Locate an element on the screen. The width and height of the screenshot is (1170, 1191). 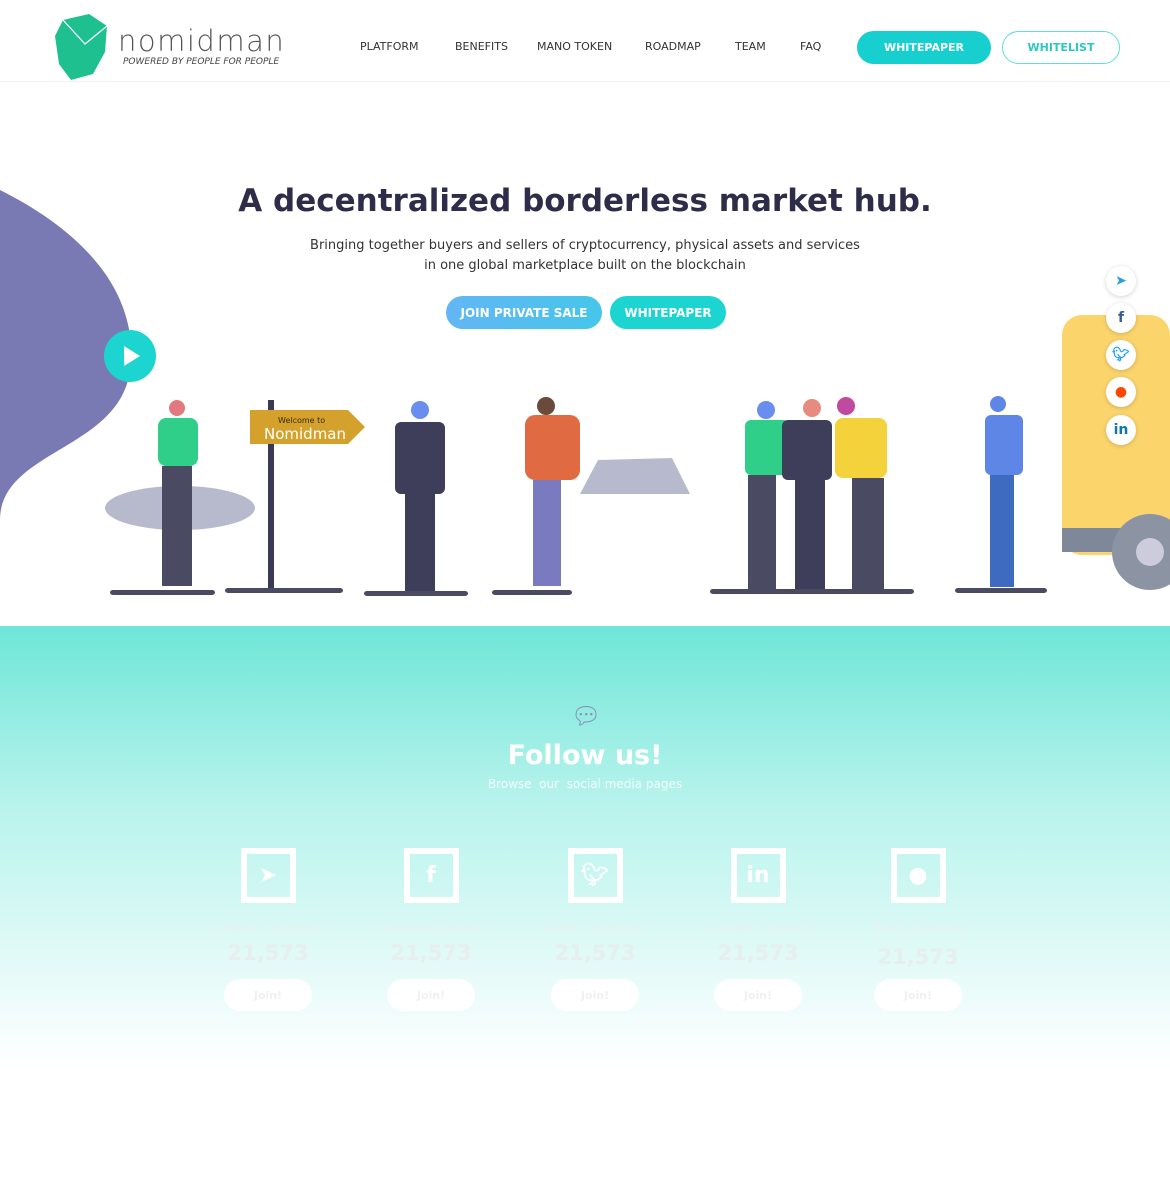
linkedin-card: in Linkedin members 21,573 Join! is located at coordinates (758, 929).